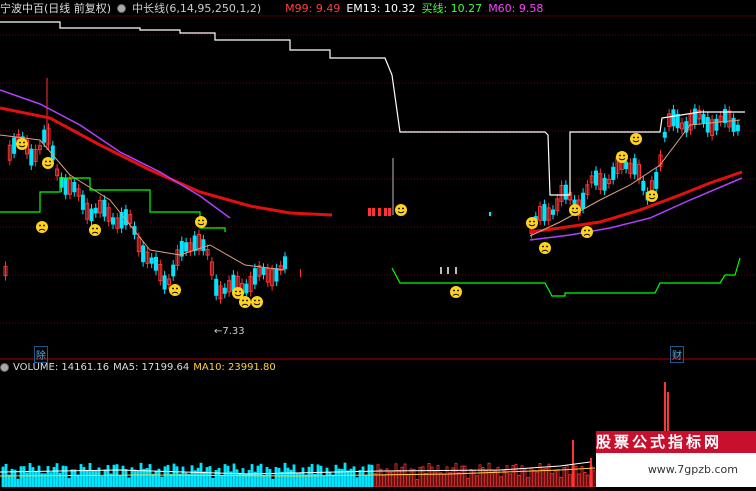 The height and width of the screenshot is (491, 756). I want to click on volume-settings-icon, so click(4, 367).